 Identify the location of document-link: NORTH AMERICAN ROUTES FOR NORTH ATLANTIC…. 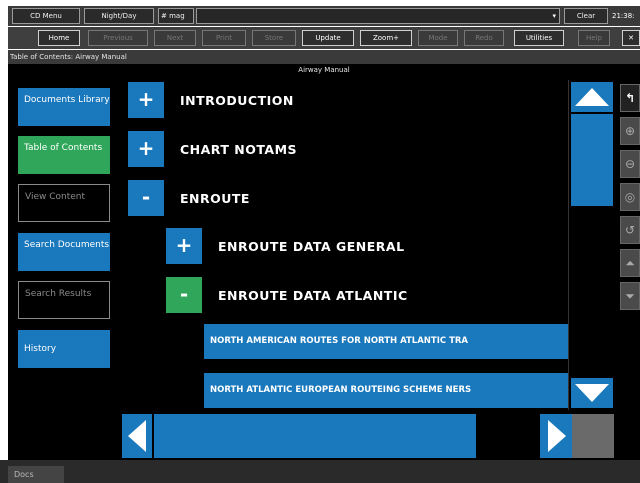
(387, 341).